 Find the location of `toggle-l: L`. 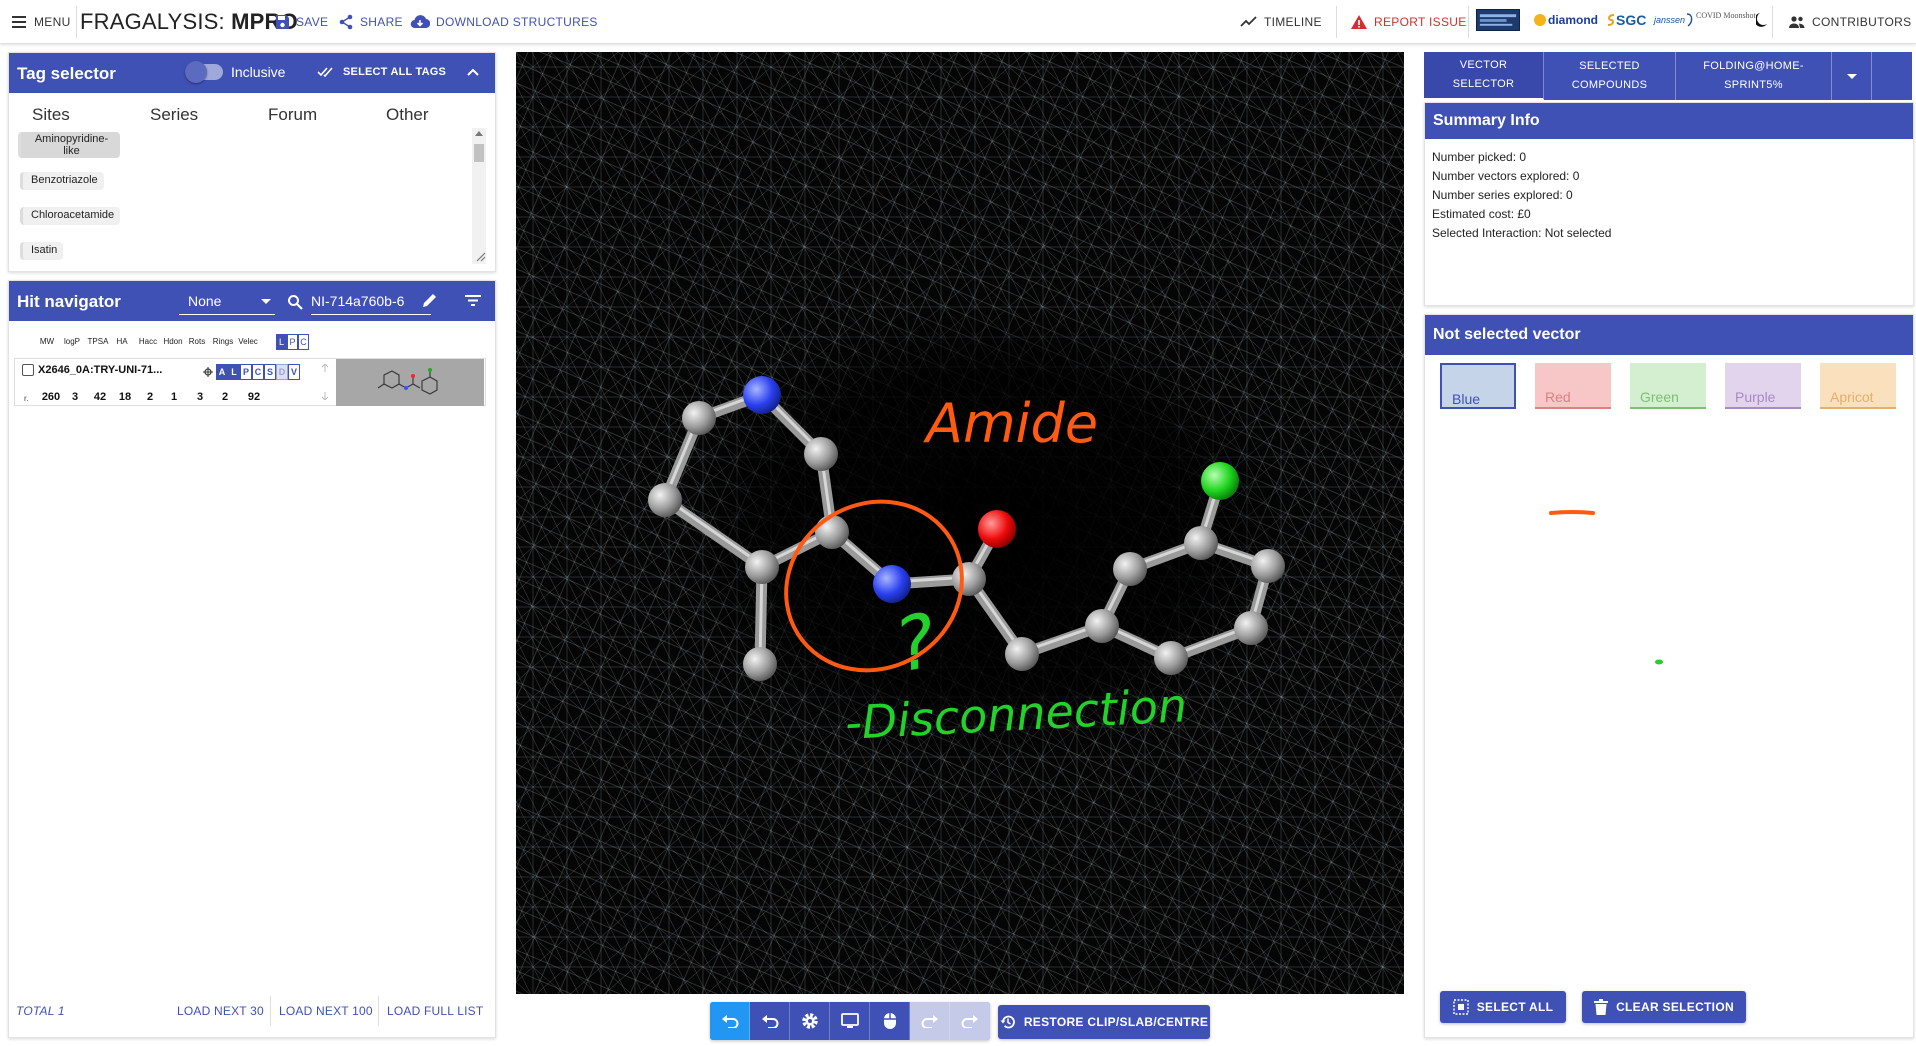

toggle-l: L is located at coordinates (234, 372).